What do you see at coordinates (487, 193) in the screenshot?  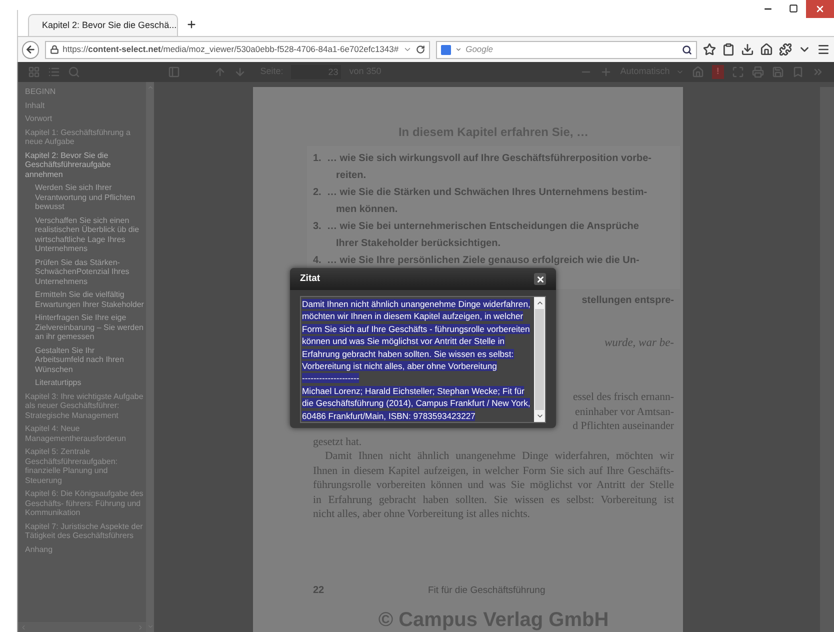 I see `list-text: … wie Sie die Stärken und Schwächen Ihres Unternehmens bestim-` at bounding box center [487, 193].